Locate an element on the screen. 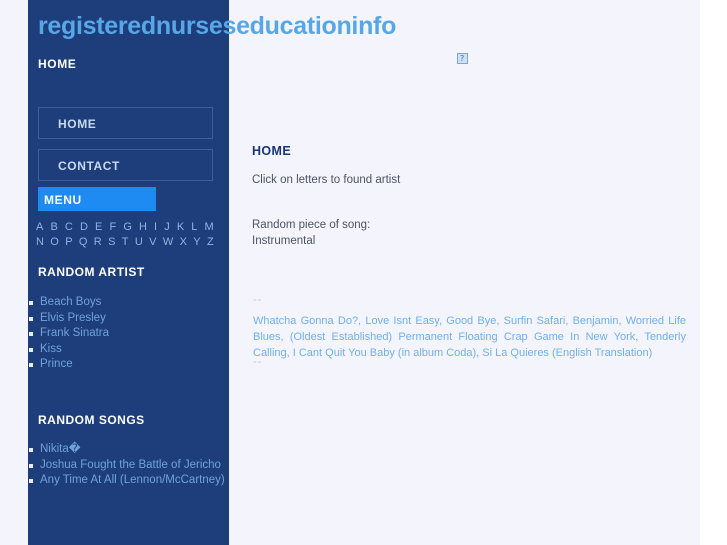 The width and height of the screenshot is (727, 545). alphabet-letter: L is located at coordinates (194, 227).